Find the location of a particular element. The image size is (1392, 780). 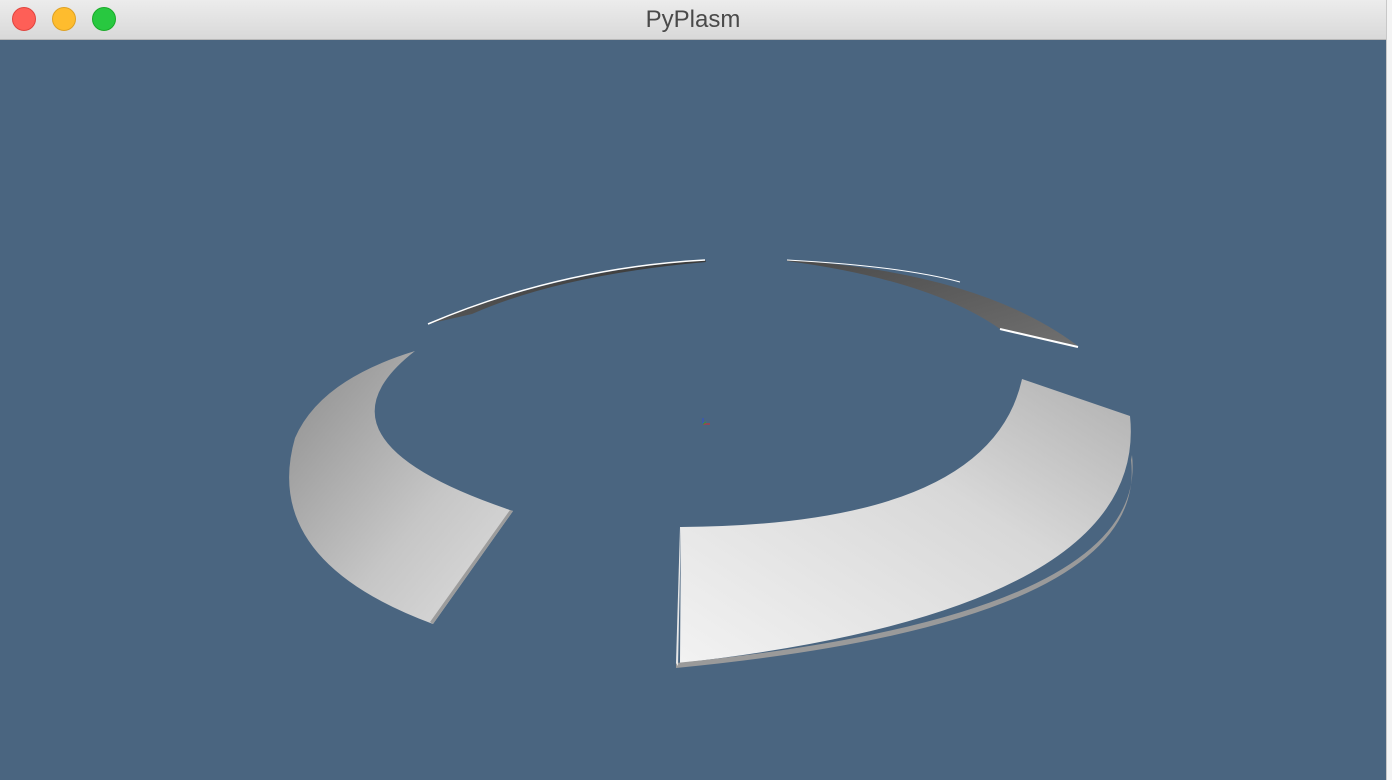

adjacent-window-edge is located at coordinates (1389, 390).